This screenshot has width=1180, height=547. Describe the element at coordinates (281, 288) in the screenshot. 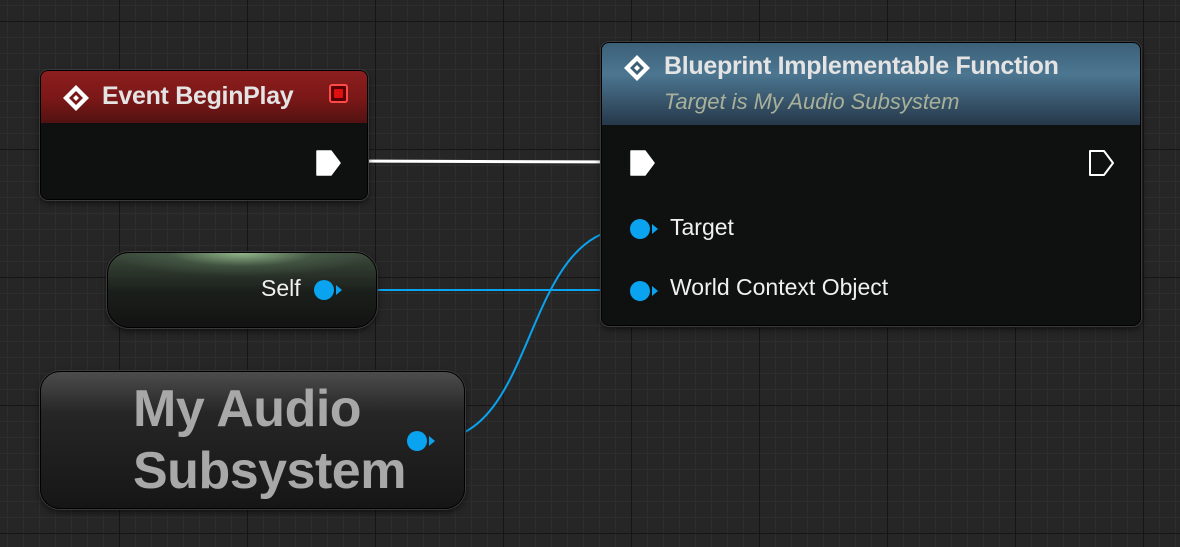

I see `self-label: Self` at that location.